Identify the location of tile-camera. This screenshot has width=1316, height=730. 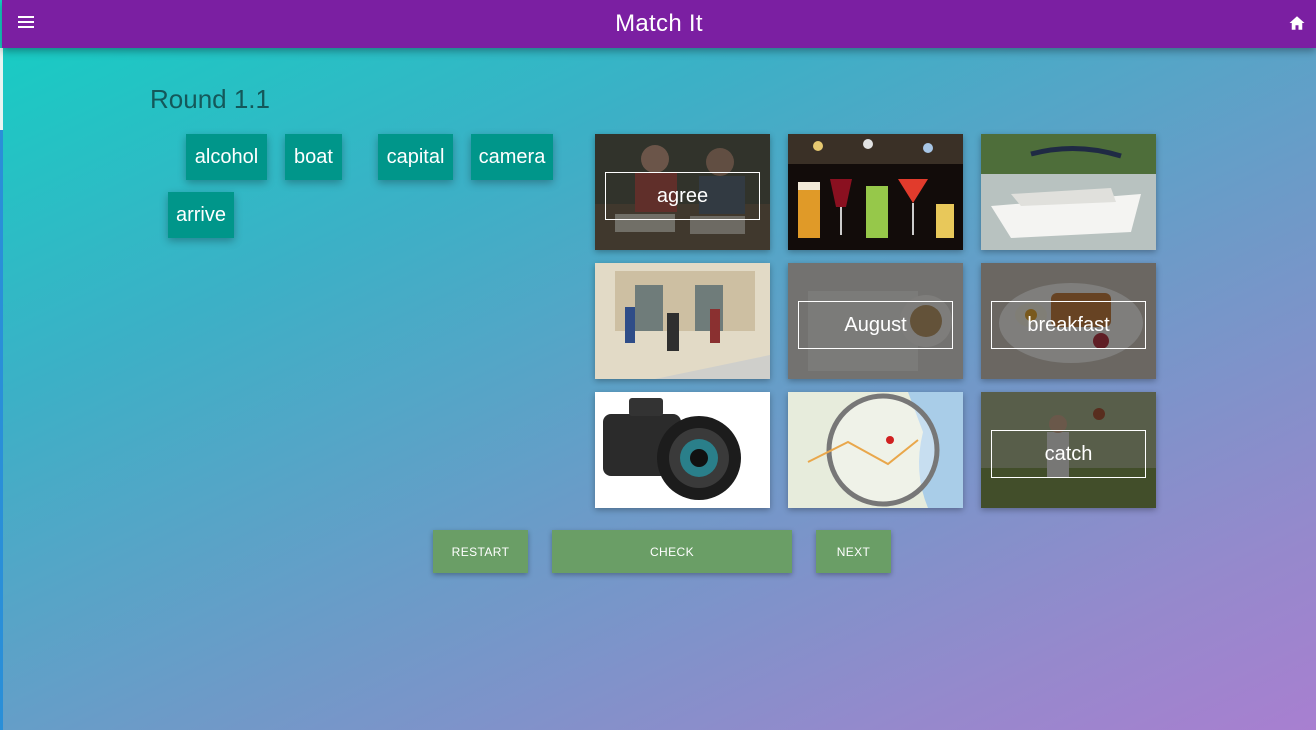
(682, 450).